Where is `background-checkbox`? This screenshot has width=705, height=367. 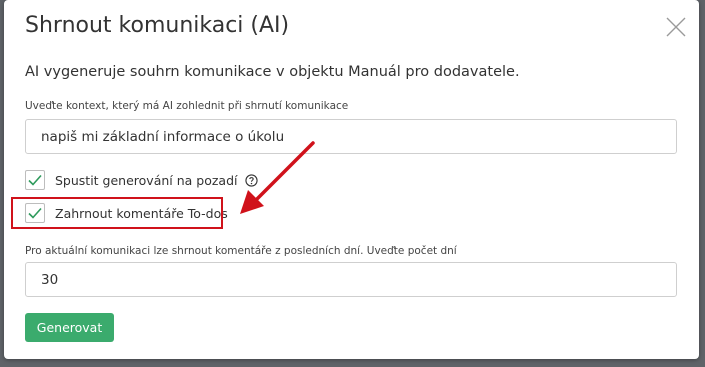
background-checkbox is located at coordinates (35, 180).